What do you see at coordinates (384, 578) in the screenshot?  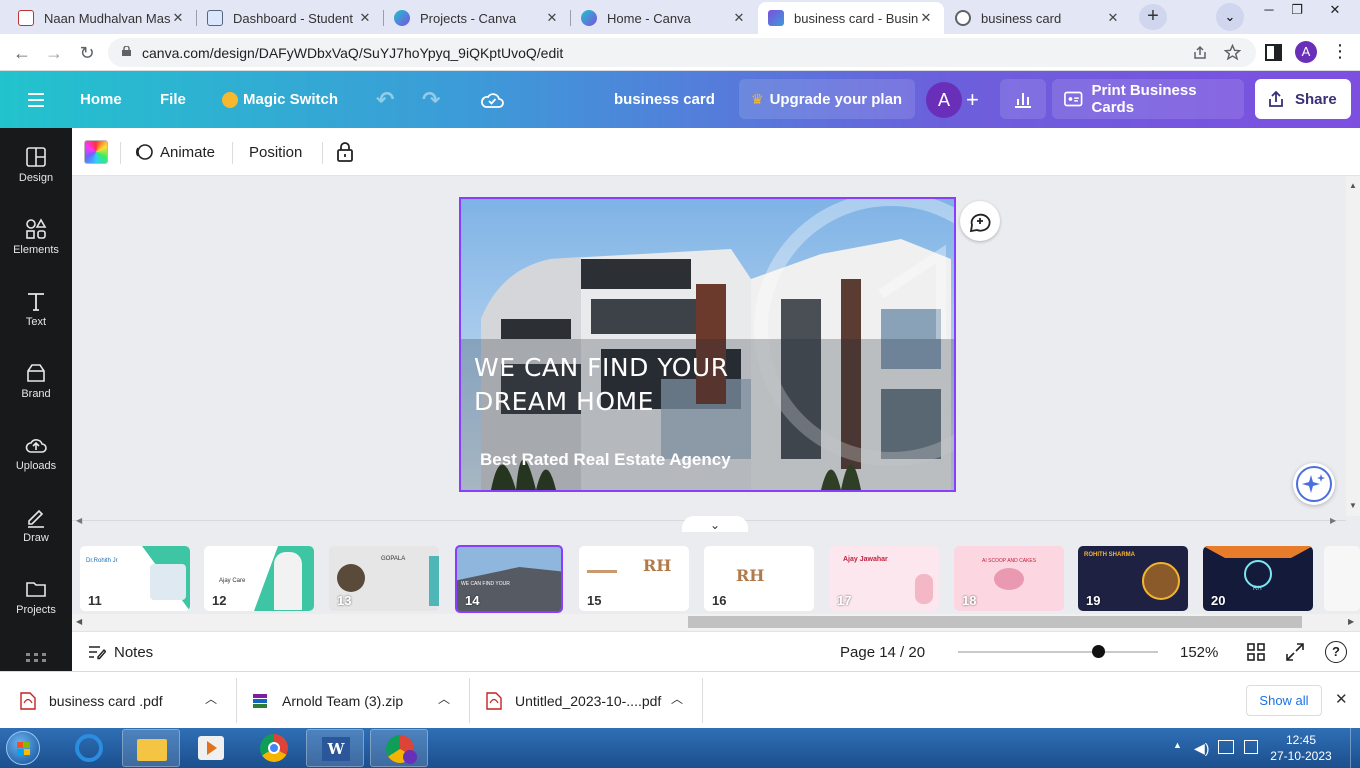 I see `page-thumbnail-13: GOPALA 13` at bounding box center [384, 578].